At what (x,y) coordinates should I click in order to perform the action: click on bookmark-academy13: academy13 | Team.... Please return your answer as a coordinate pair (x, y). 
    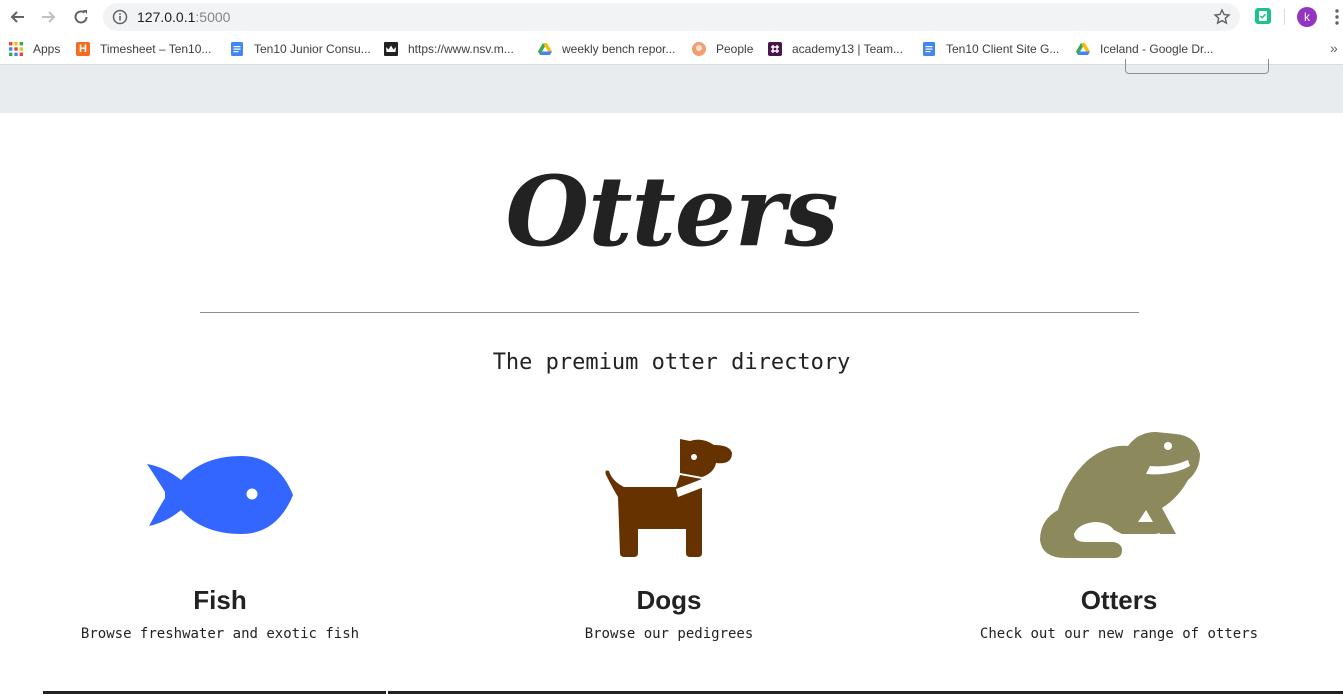
    Looking at the image, I should click on (835, 49).